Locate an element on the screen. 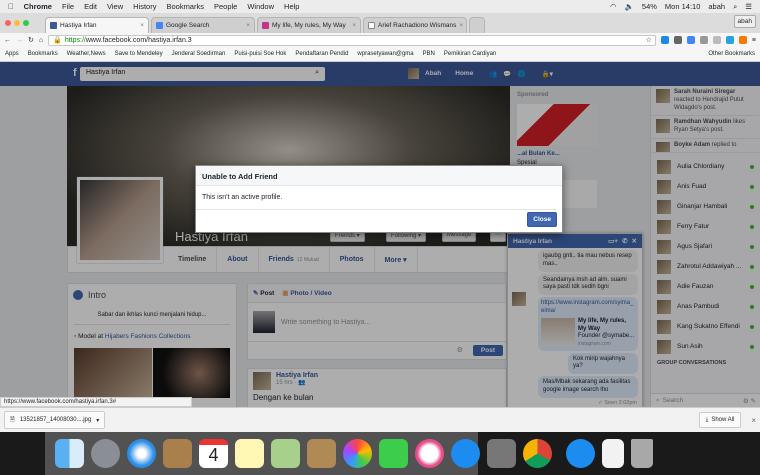  safari-icon is located at coordinates (141, 453).